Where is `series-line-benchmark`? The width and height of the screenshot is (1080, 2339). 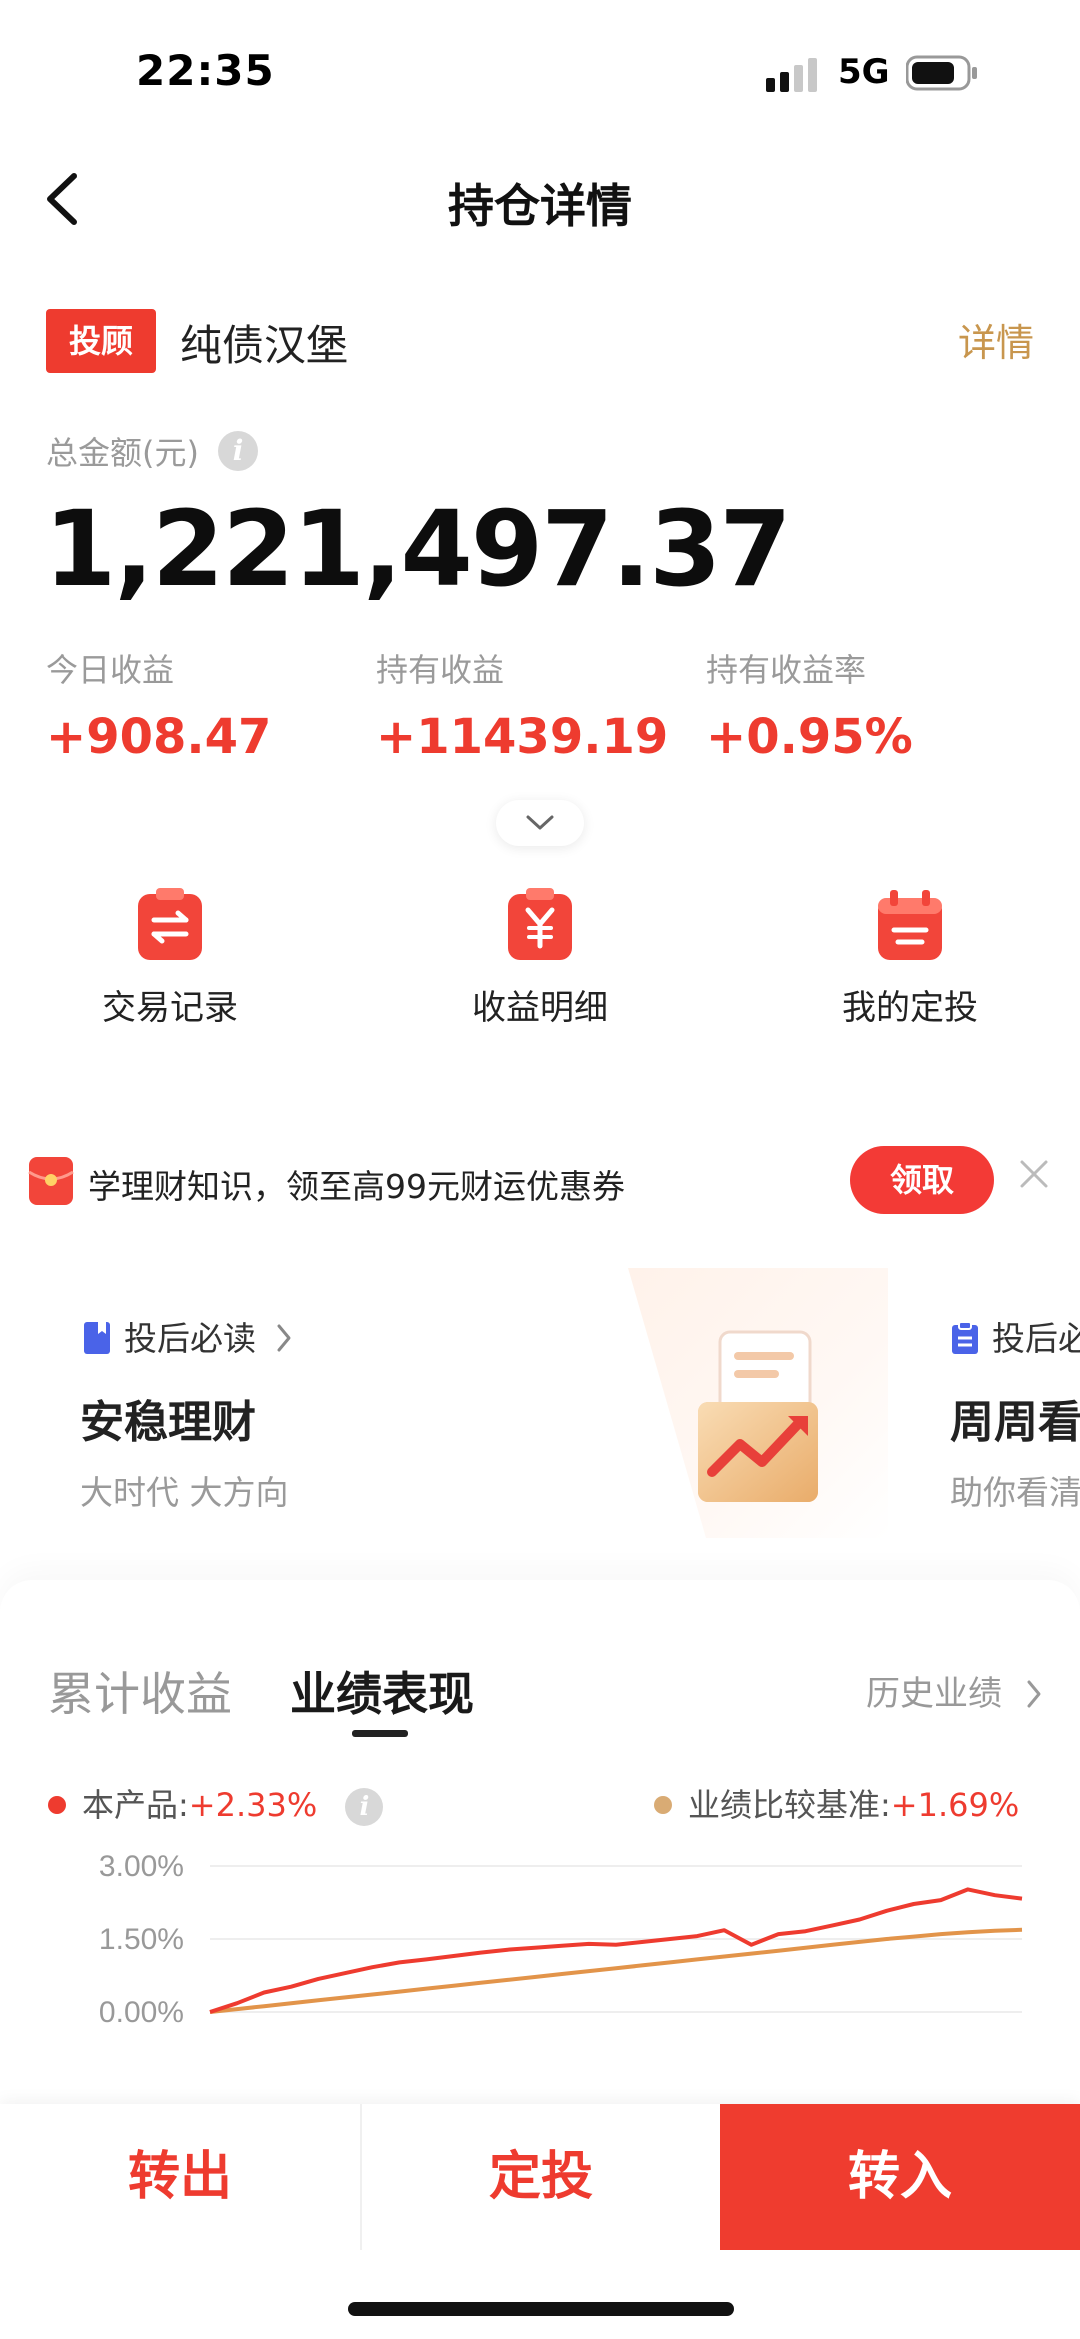
series-line-benchmark is located at coordinates (616, 1970).